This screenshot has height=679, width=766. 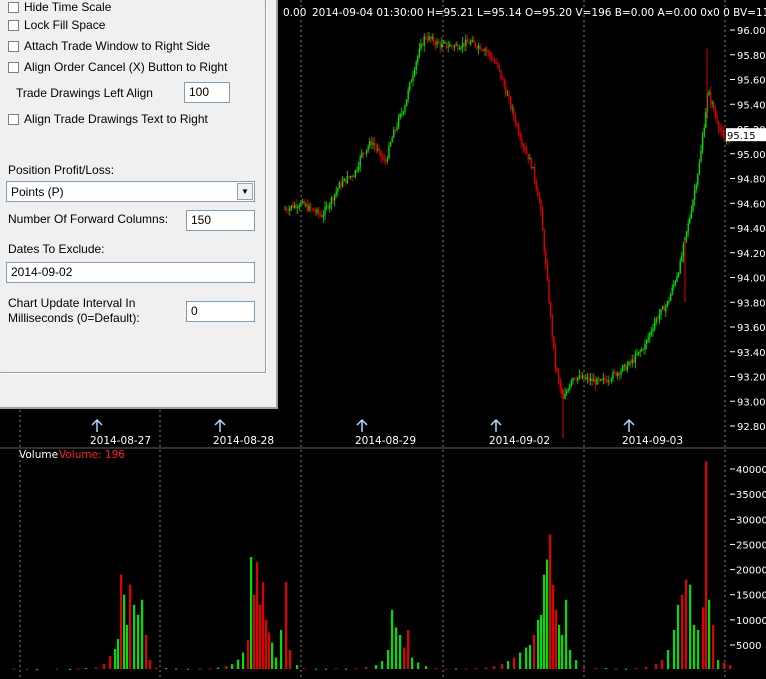 I want to click on dropdown-arrow-icon: ▼, so click(x=245, y=191).